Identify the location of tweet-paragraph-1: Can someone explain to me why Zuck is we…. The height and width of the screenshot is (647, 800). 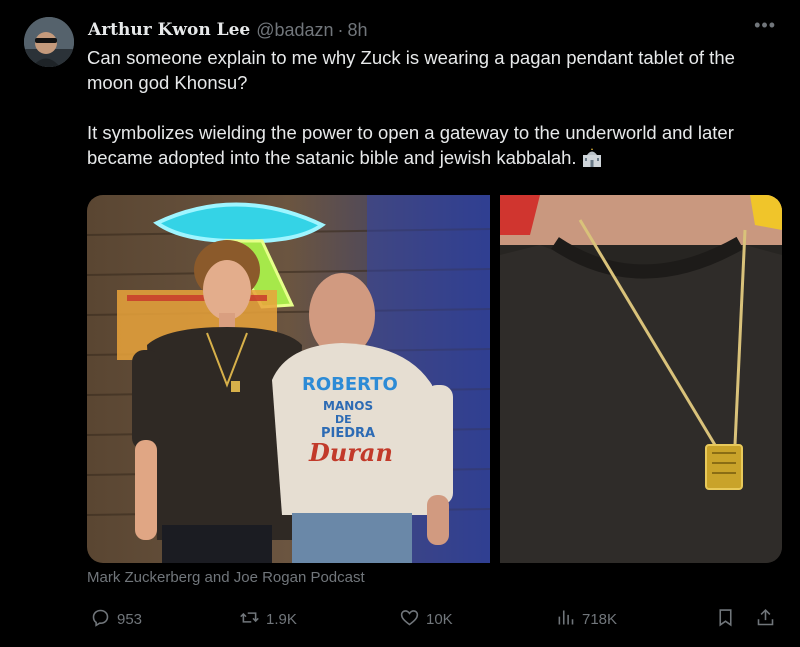
(411, 70).